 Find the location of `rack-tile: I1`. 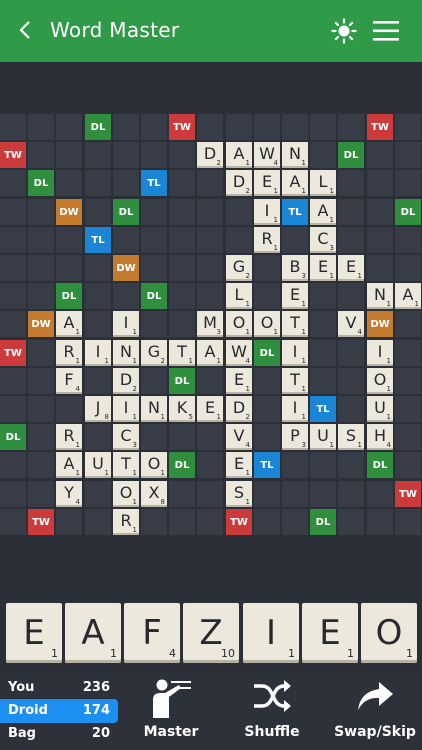

rack-tile: I1 is located at coordinates (271, 633).